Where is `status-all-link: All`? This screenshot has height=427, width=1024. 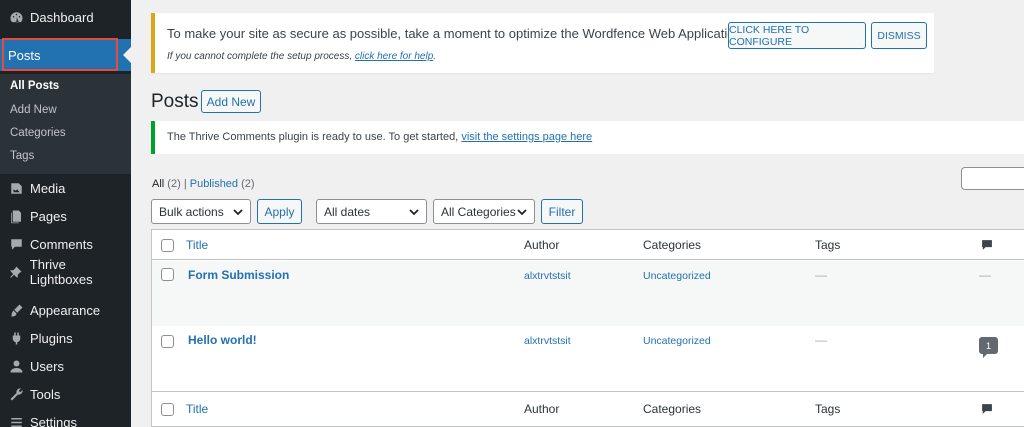 status-all-link: All is located at coordinates (158, 184).